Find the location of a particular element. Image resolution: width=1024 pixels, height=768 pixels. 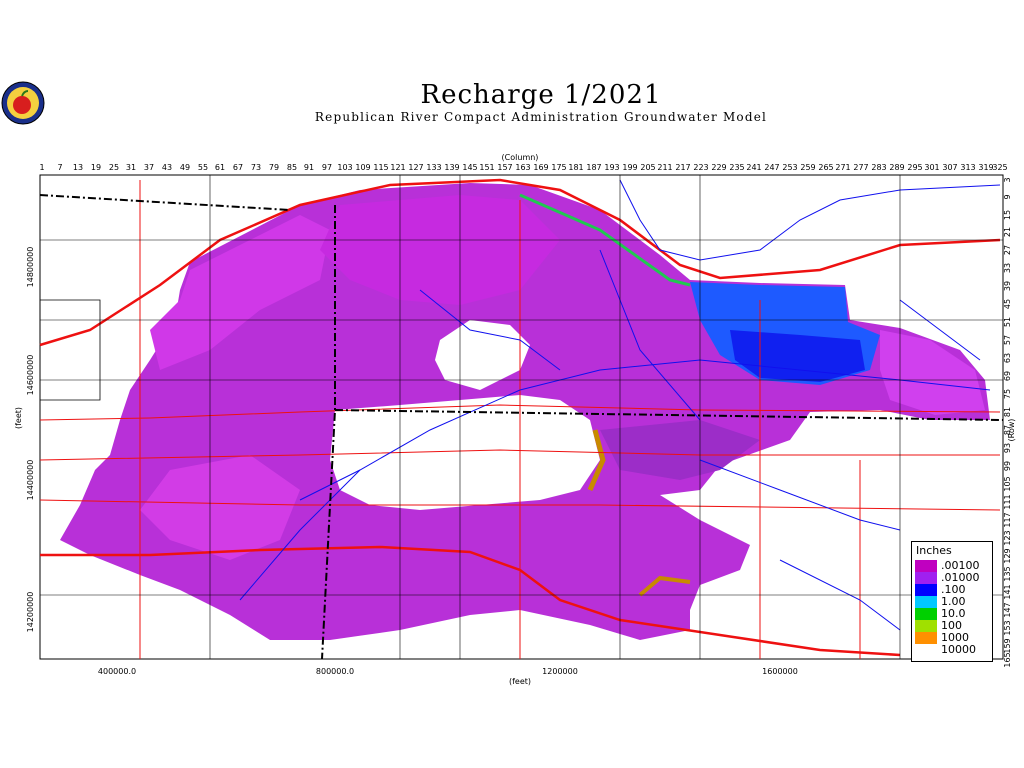

column-tick: 295 is located at coordinates (914, 167).